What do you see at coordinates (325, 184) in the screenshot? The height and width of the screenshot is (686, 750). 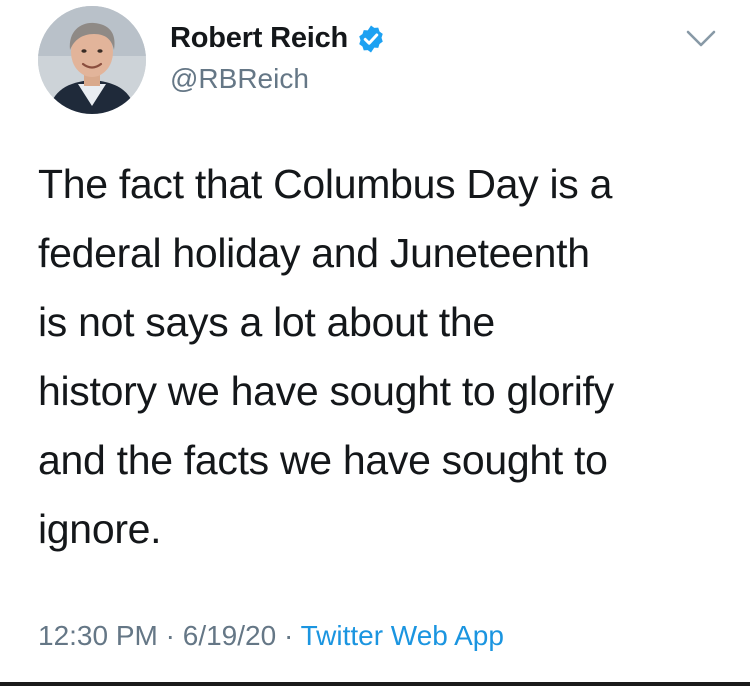 I see `tweet-text-line: The fact that Columbus Day is a` at bounding box center [325, 184].